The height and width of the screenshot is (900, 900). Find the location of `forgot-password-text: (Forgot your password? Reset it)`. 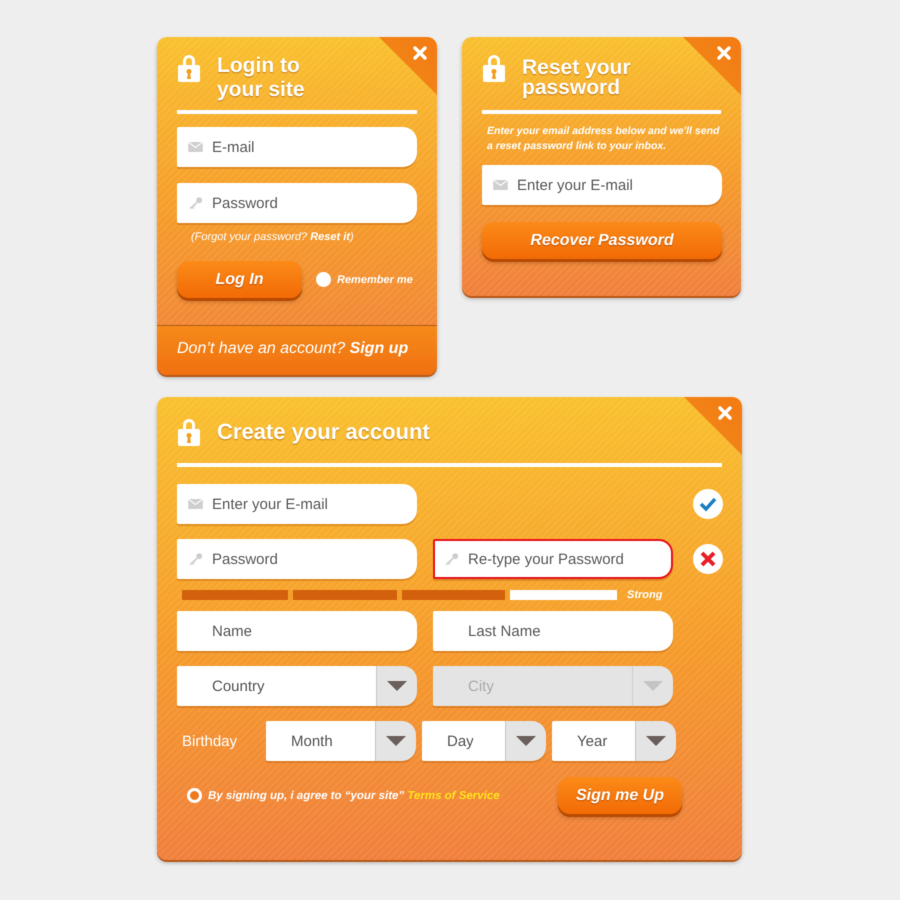

forgot-password-text: (Forgot your password? Reset it) is located at coordinates (273, 237).